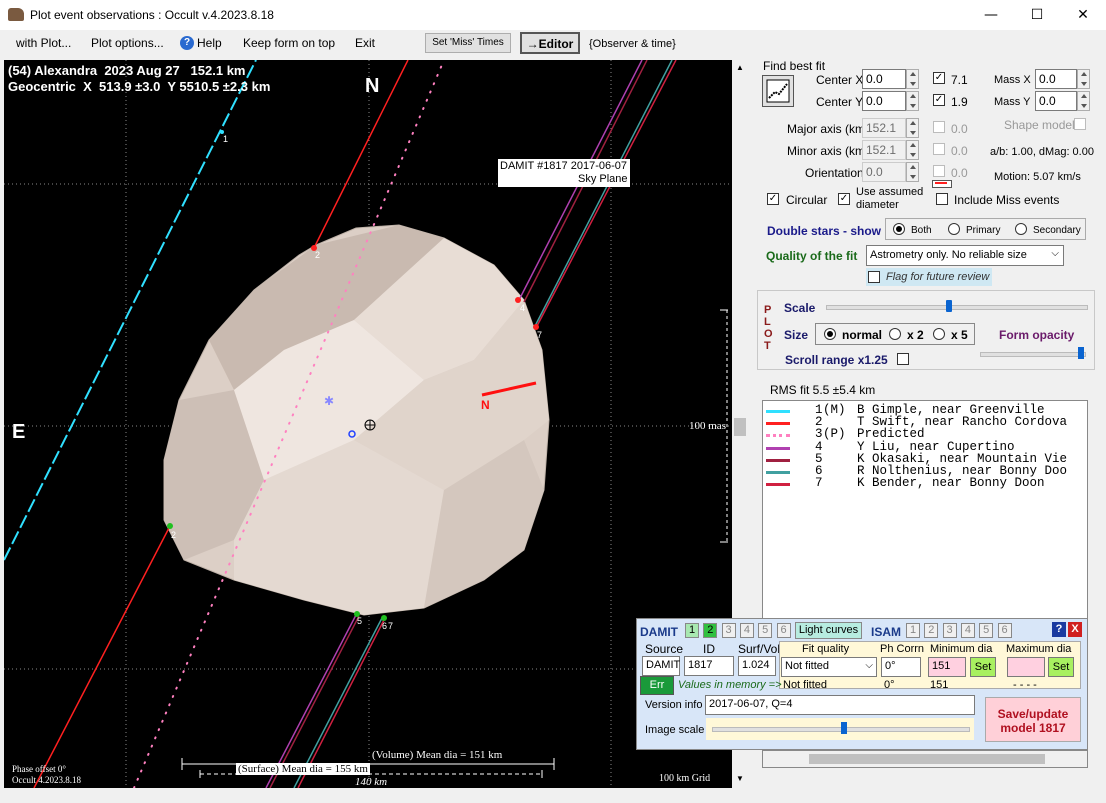 The height and width of the screenshot is (803, 1106). Describe the element at coordinates (710, 630) in the screenshot. I see `damit-tab-2: 2` at that location.